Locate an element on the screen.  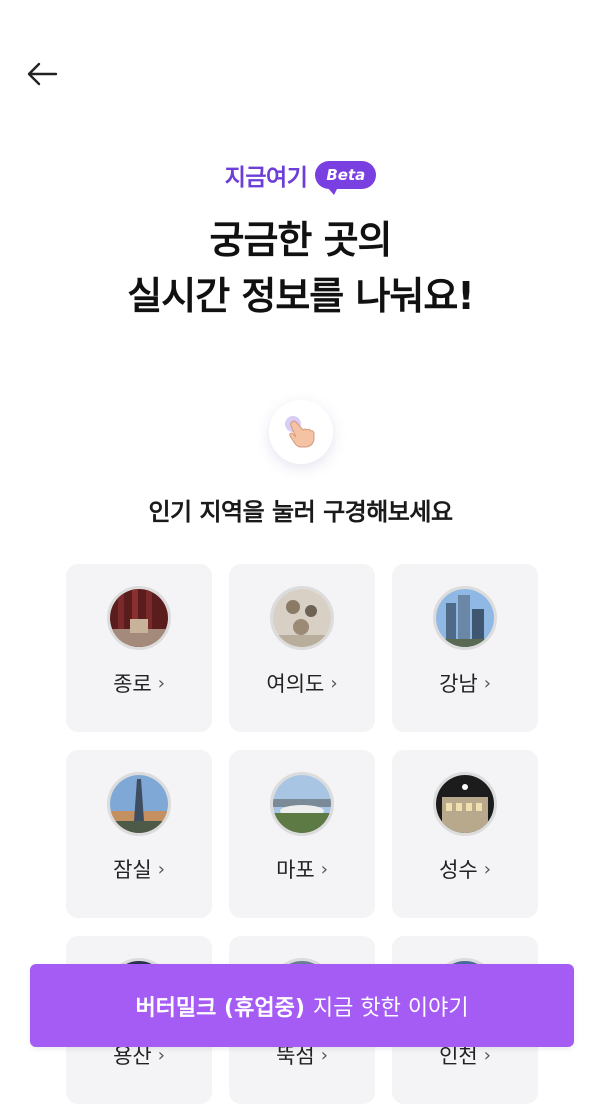
region-card-yeouido: 여의도 › is located at coordinates (302, 648).